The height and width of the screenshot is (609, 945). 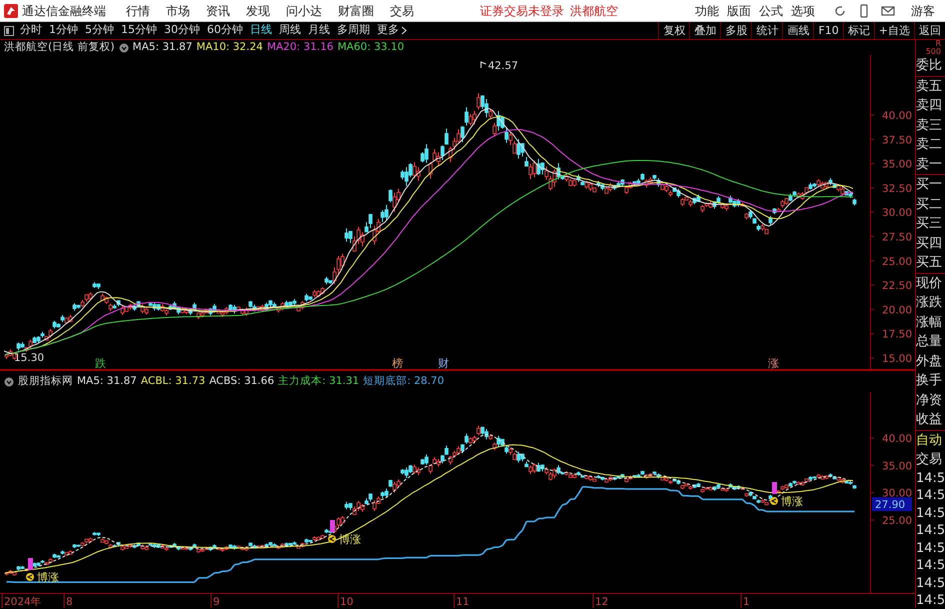 What do you see at coordinates (397, 363) in the screenshot?
I see `signal-label: 榜` at bounding box center [397, 363].